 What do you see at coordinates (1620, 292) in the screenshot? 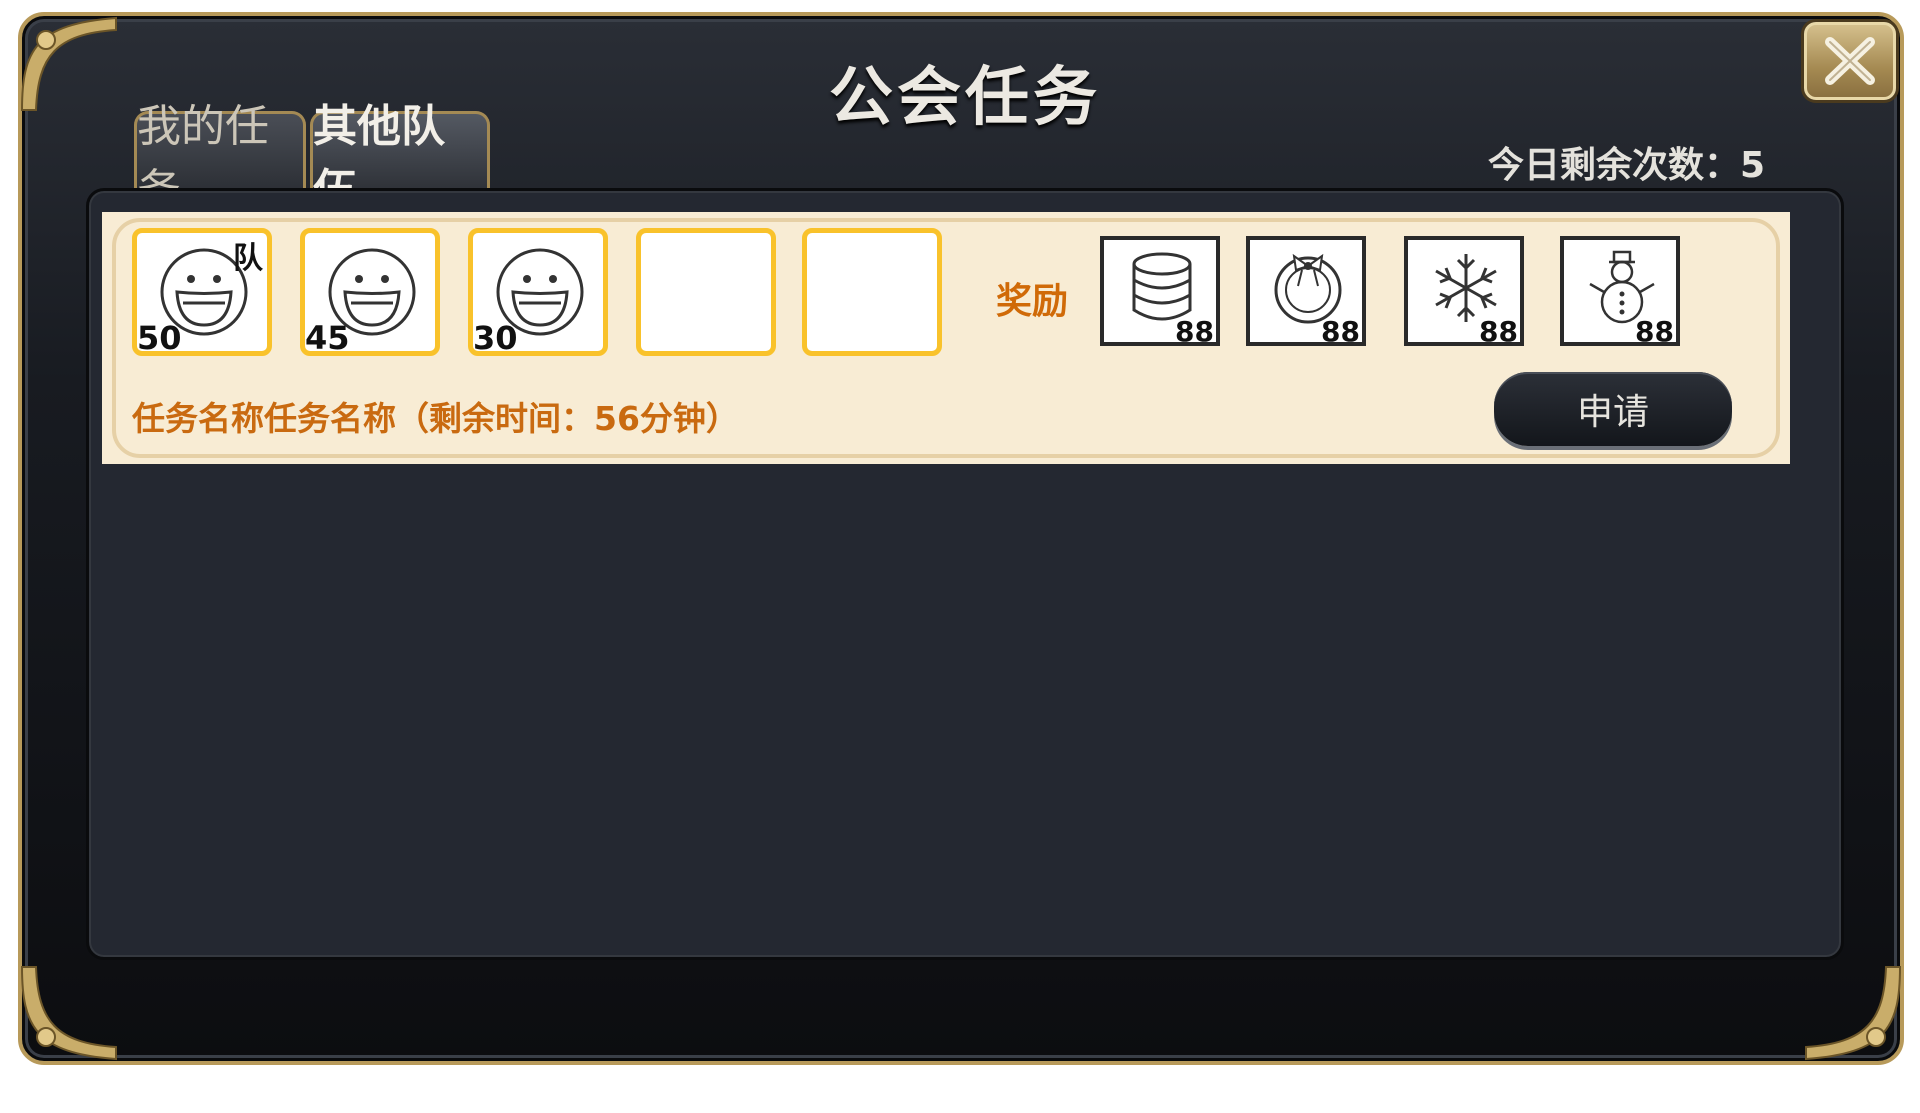
I see `reward-item-snowman: 88` at bounding box center [1620, 292].